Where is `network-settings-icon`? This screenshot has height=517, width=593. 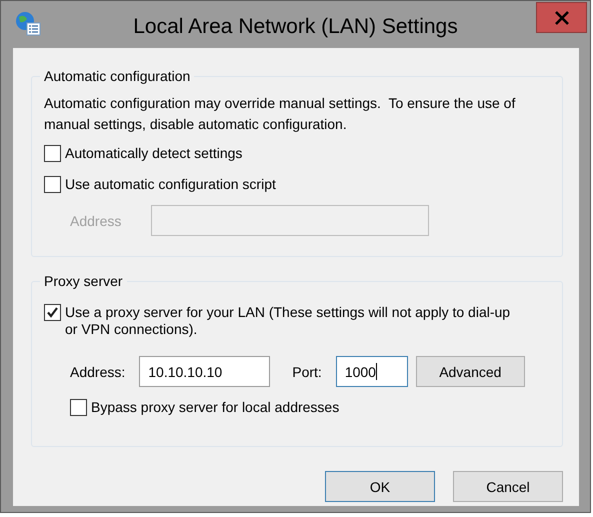
network-settings-icon is located at coordinates (28, 24).